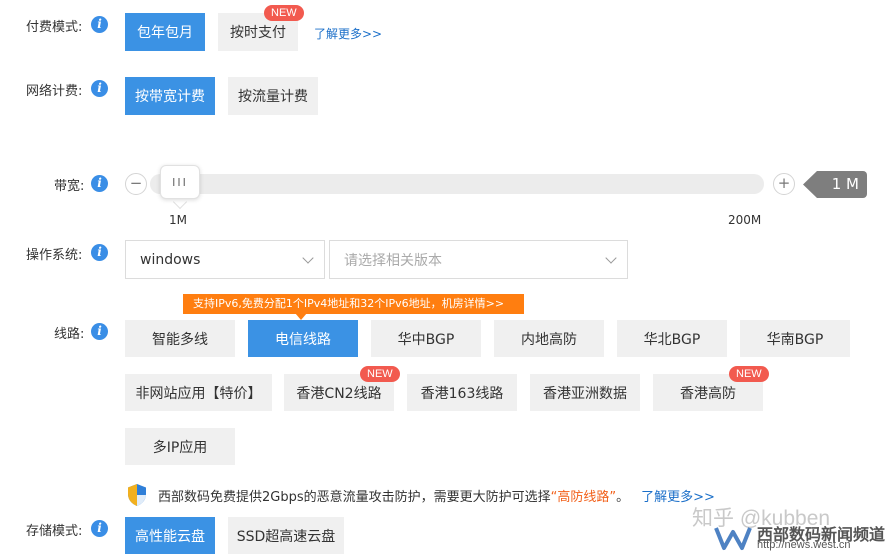  I want to click on line-option-smart-multi: 智能多线, so click(180, 338).